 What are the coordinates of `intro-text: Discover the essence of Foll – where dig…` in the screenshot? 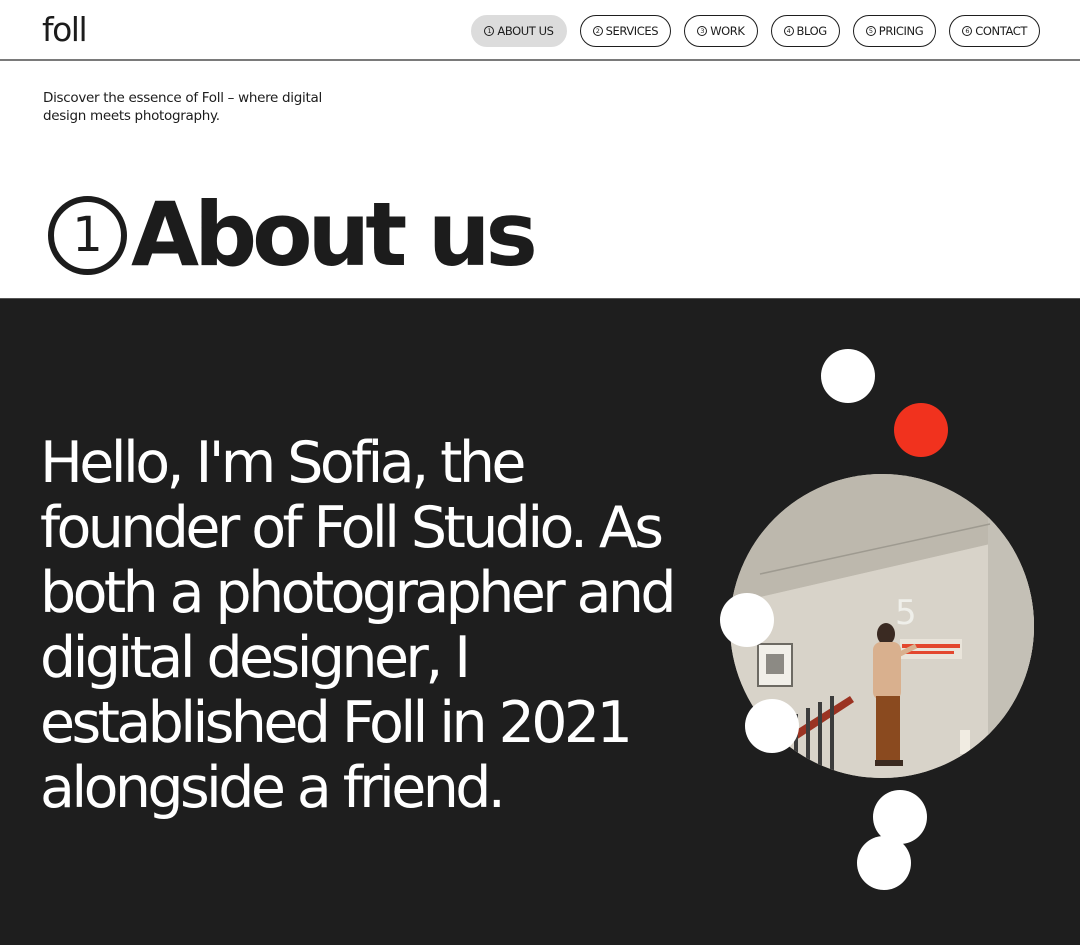 It's located at (182, 107).